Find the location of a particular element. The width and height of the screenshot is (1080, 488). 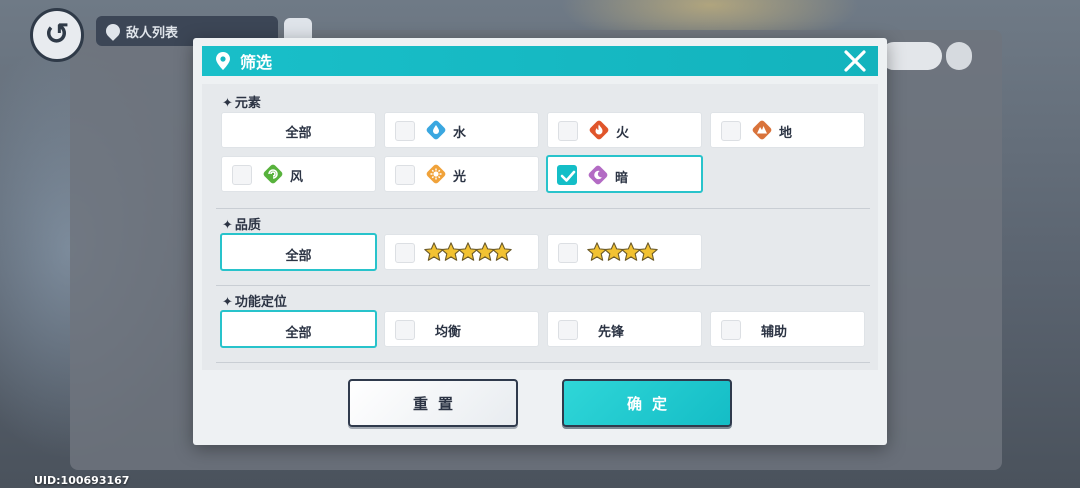

sort-button is located at coordinates (911, 56).